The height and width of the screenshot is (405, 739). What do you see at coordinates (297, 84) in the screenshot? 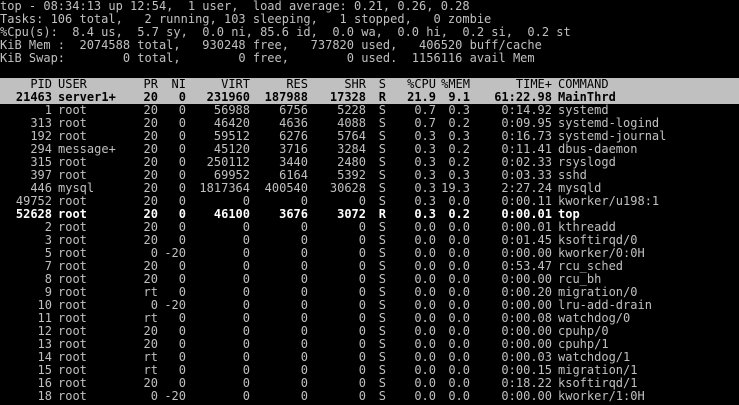
I see `col-header-res: RES` at bounding box center [297, 84].